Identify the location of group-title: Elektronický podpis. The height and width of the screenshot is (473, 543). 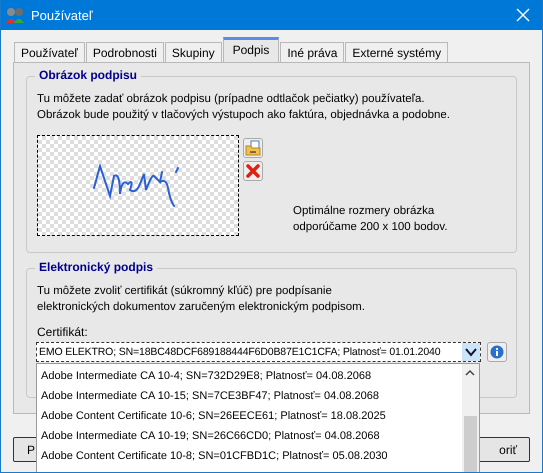
(96, 267).